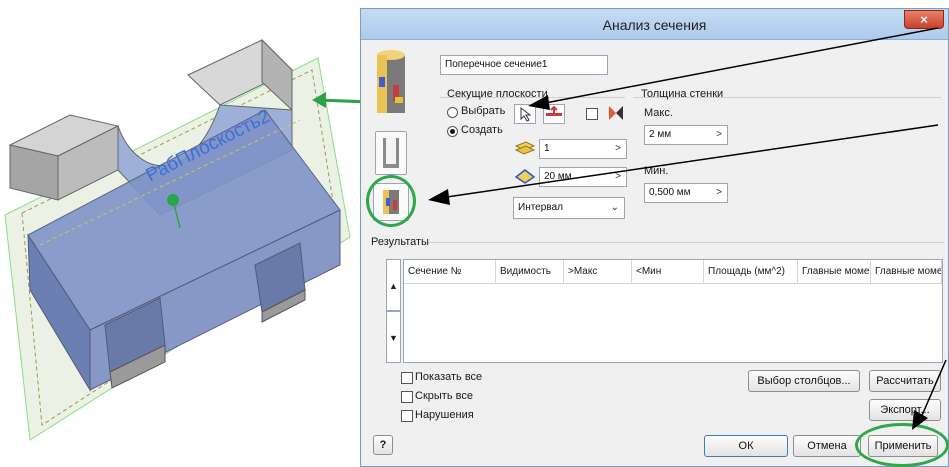 The image size is (949, 467). What do you see at coordinates (739, 66) in the screenshot?
I see `callout-arrow-to-select` at bounding box center [739, 66].